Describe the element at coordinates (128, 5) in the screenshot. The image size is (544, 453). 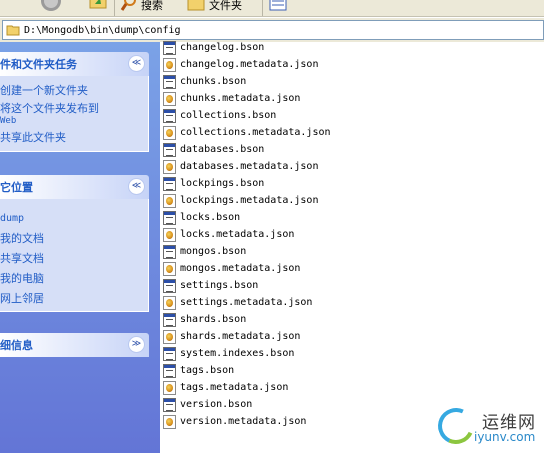
I see `search-icon` at that location.